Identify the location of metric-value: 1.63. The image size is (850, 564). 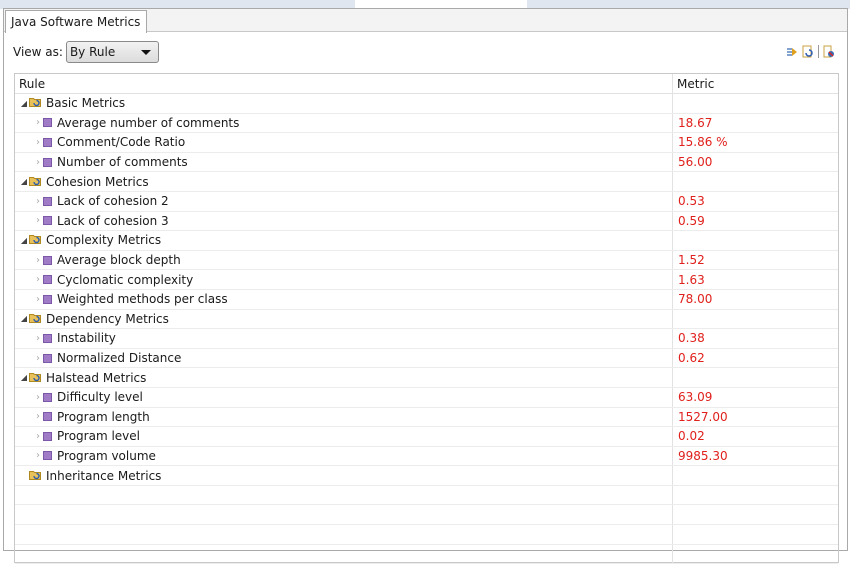
(691, 279).